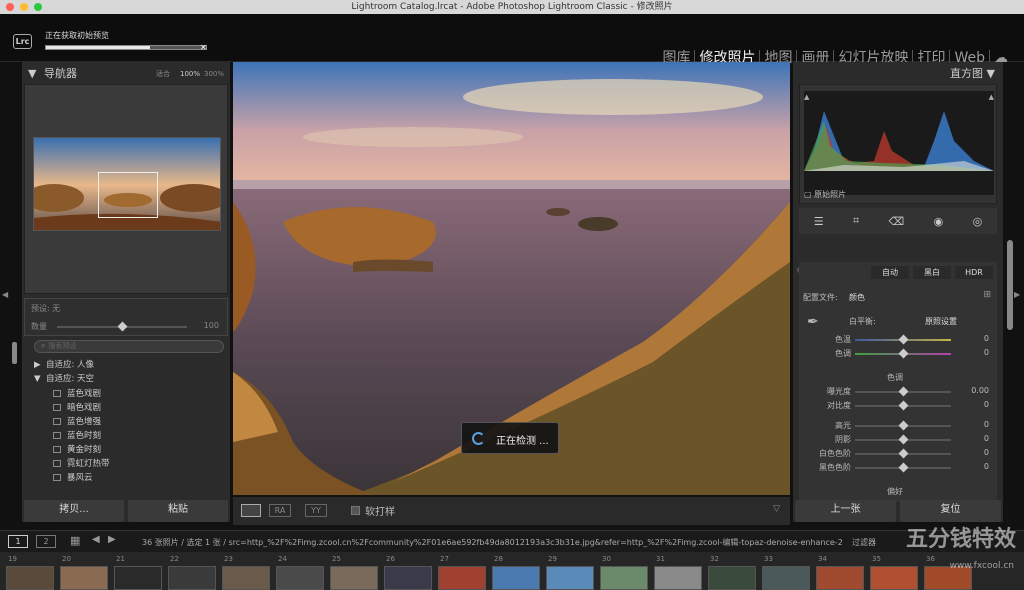 This screenshot has height=590, width=1024. What do you see at coordinates (960, 539) in the screenshot?
I see `watermark-text: 五分钱特效` at bounding box center [960, 539].